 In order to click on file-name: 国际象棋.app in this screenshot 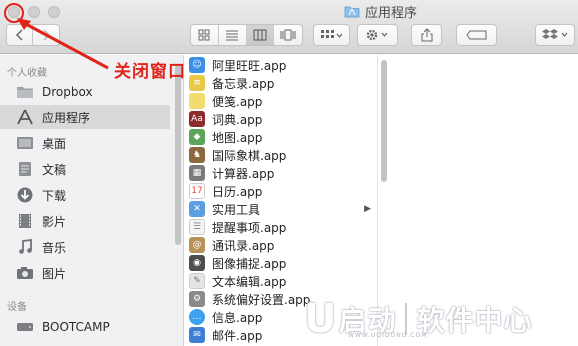, I will do `click(249, 155)`.